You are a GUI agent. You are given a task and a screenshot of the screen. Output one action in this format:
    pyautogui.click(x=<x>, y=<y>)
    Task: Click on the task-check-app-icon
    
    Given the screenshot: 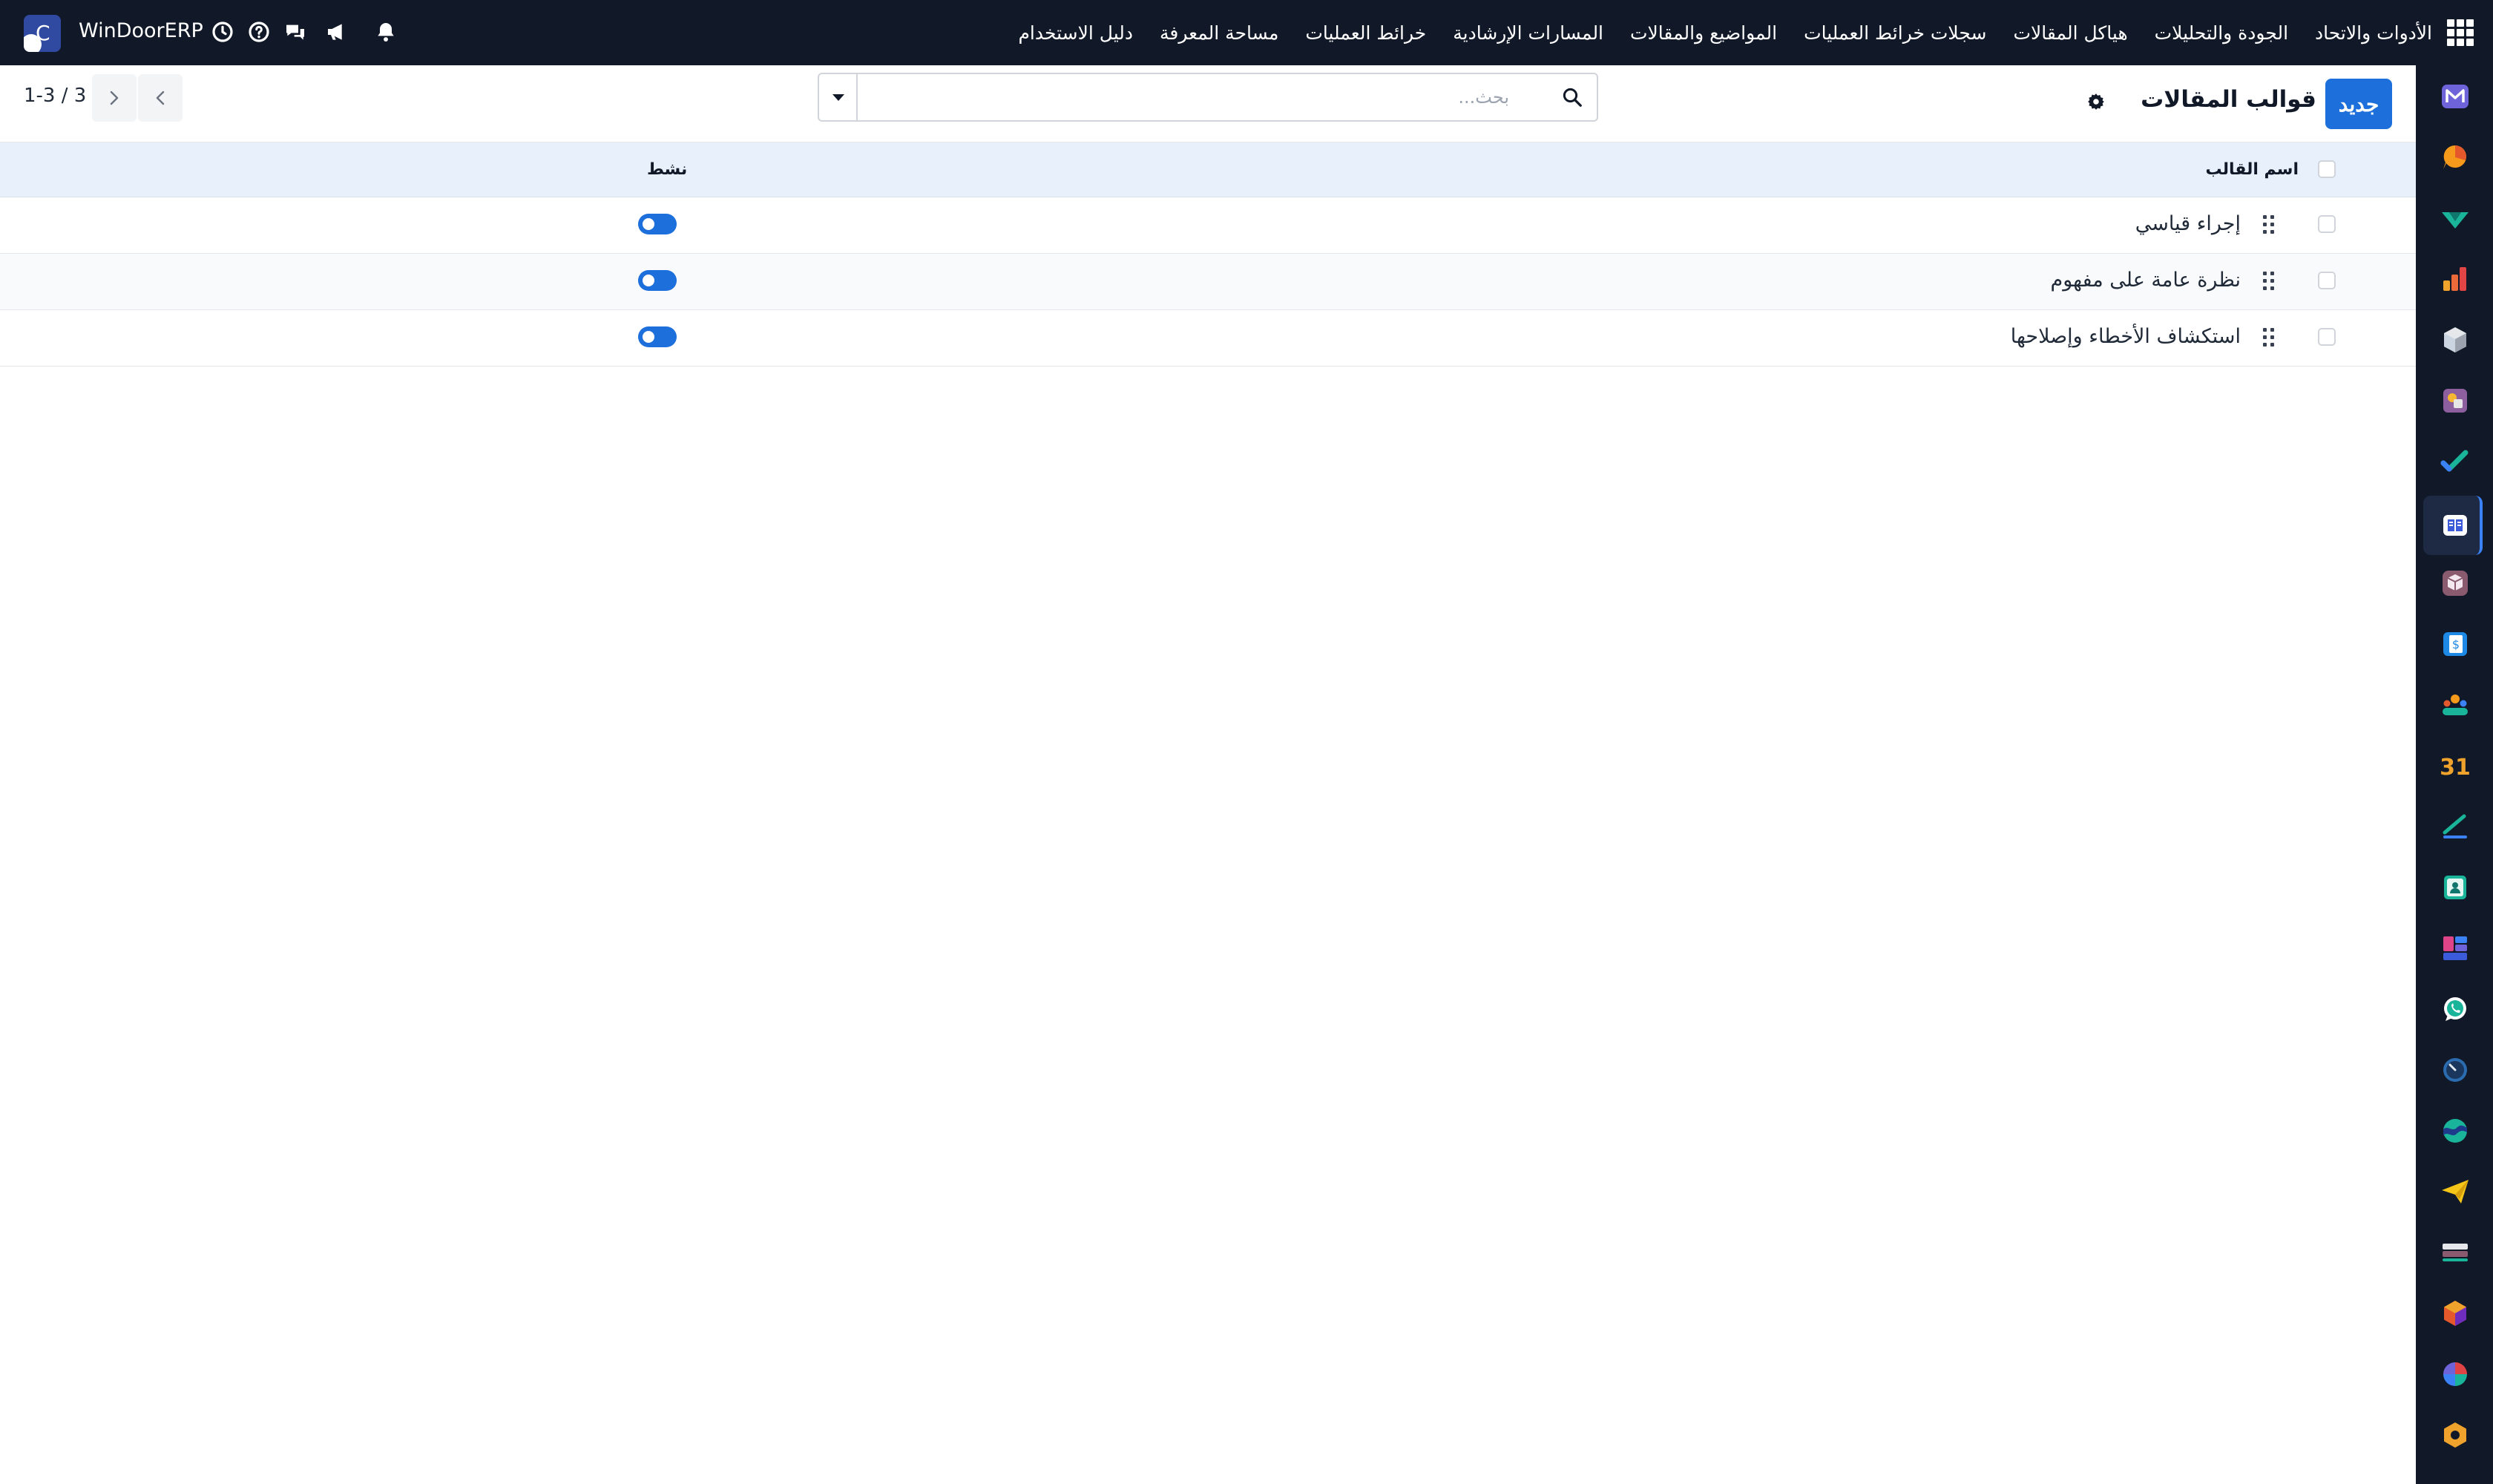 What is the action you would take?
    pyautogui.click(x=2455, y=461)
    